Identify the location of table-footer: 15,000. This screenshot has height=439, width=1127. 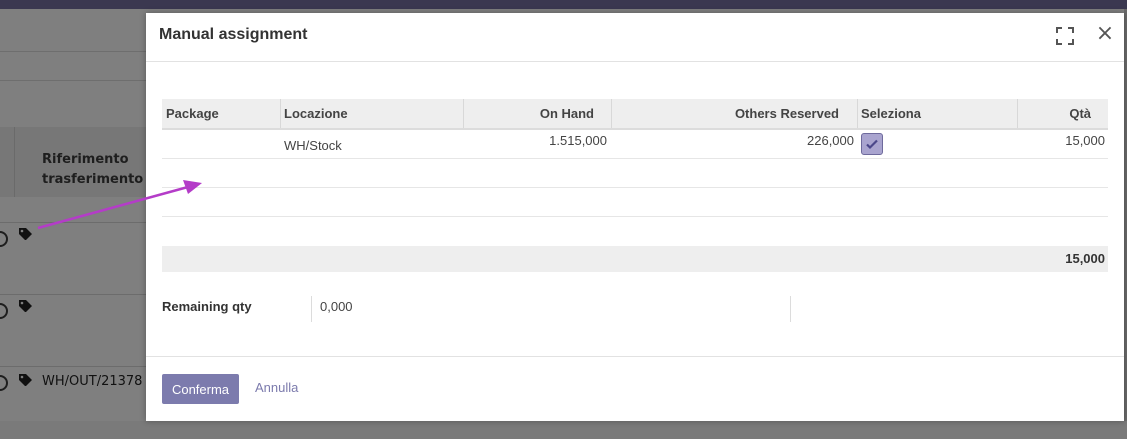
(635, 259).